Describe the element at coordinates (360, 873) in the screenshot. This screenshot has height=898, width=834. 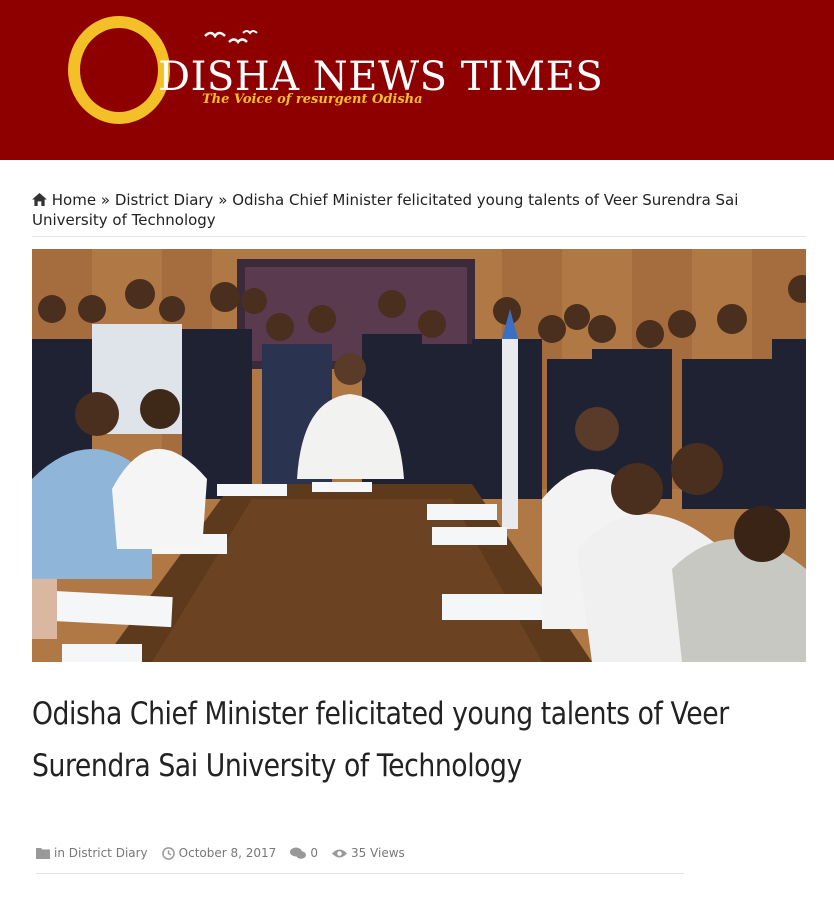
I see `meta-divider` at that location.